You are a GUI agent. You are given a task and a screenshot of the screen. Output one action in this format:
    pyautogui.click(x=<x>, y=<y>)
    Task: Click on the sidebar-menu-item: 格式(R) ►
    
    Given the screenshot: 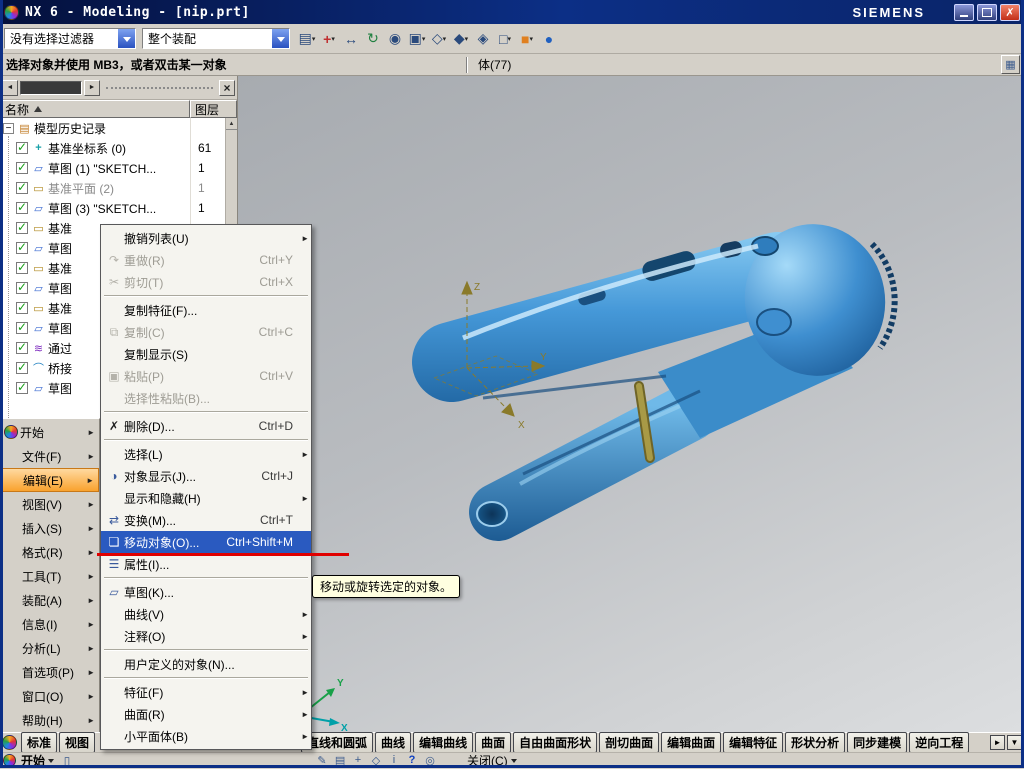 What is the action you would take?
    pyautogui.click(x=49, y=552)
    